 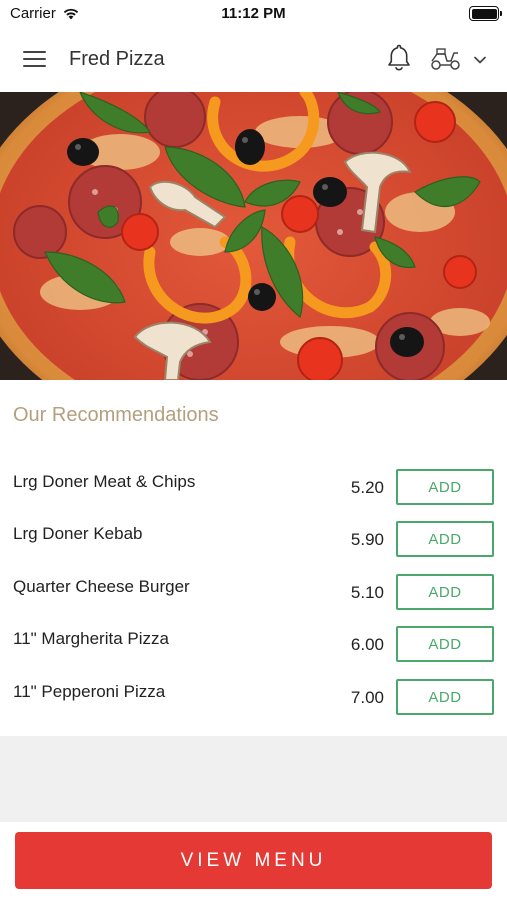 What do you see at coordinates (367, 592) in the screenshot?
I see `item-price: 5.10` at bounding box center [367, 592].